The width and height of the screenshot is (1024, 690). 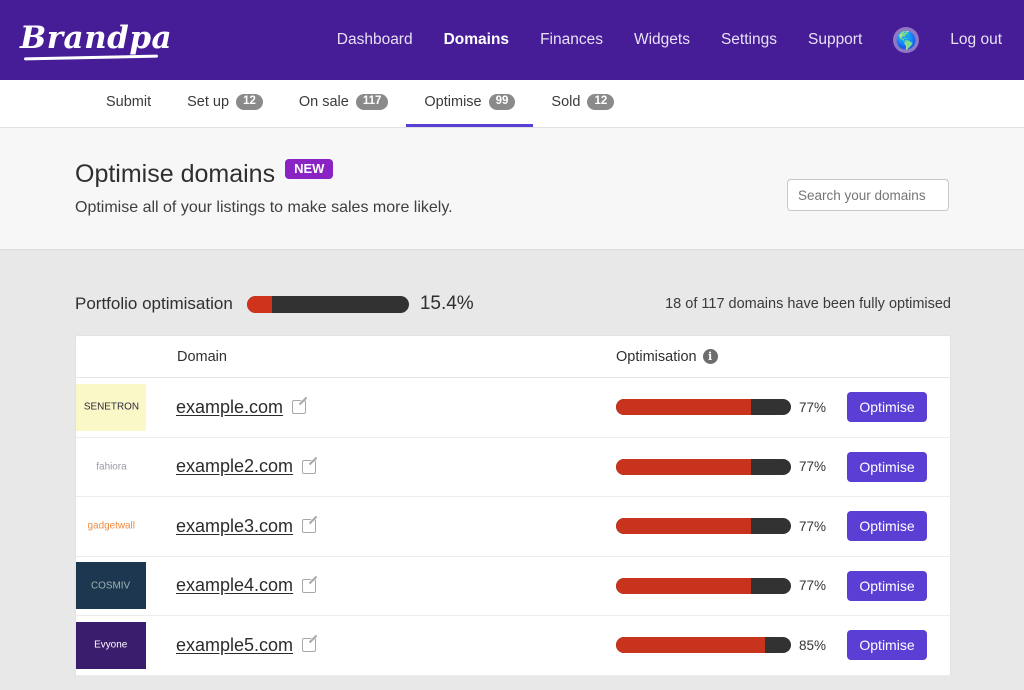 What do you see at coordinates (372, 102) in the screenshot?
I see `tab-count-badge: 117` at bounding box center [372, 102].